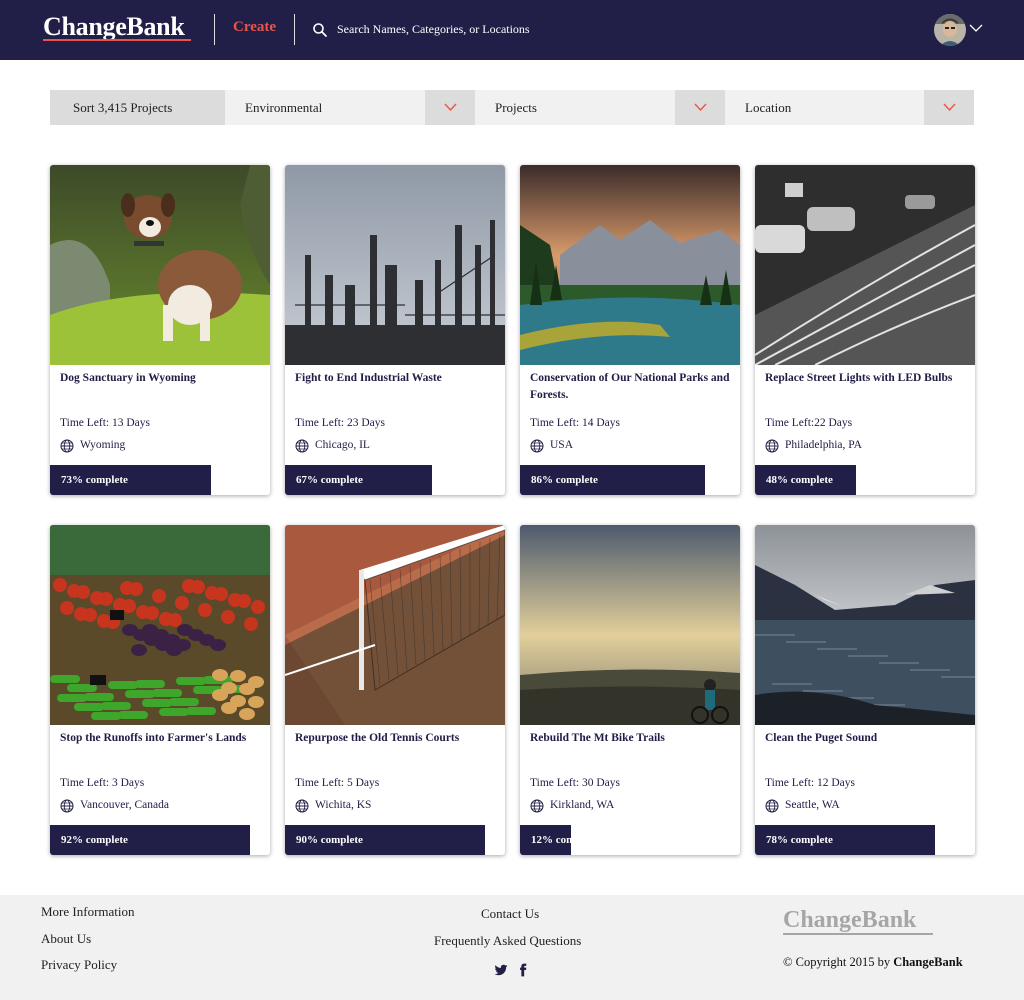 This screenshot has width=1024, height=1000. I want to click on location-dropdown: Location, so click(849, 107).